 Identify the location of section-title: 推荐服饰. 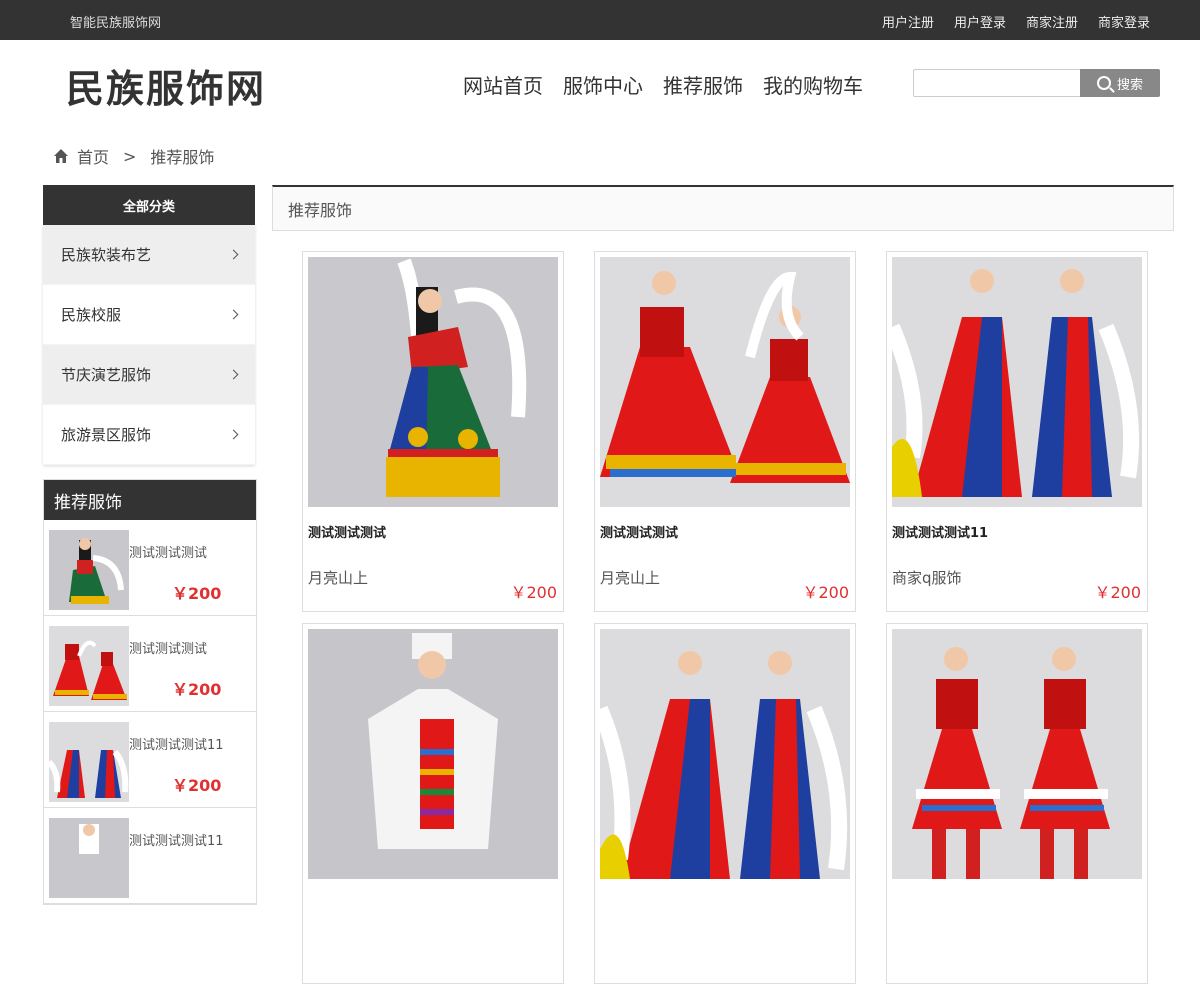
(723, 208).